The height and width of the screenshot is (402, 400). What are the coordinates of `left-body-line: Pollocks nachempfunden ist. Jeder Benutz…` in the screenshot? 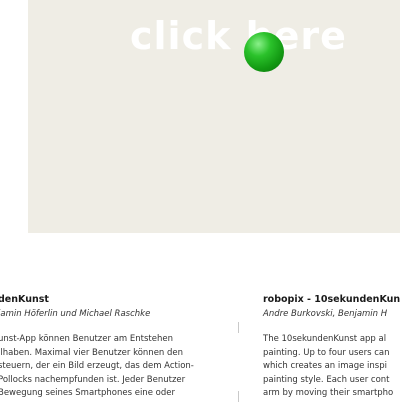 It's located at (93, 379).